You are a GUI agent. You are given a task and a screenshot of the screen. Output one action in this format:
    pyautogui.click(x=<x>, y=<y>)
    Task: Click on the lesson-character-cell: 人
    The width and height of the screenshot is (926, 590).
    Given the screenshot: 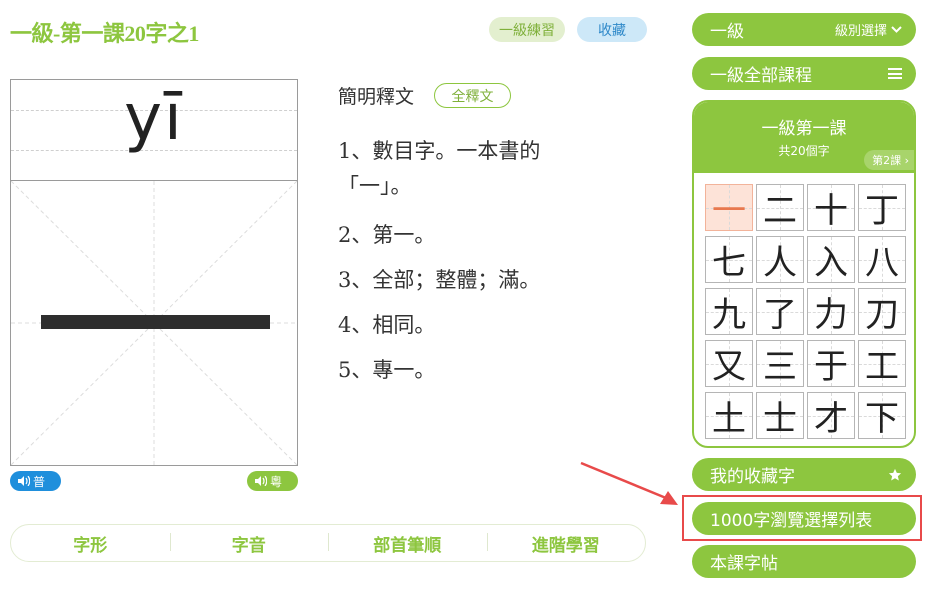 What is the action you would take?
    pyautogui.click(x=780, y=259)
    